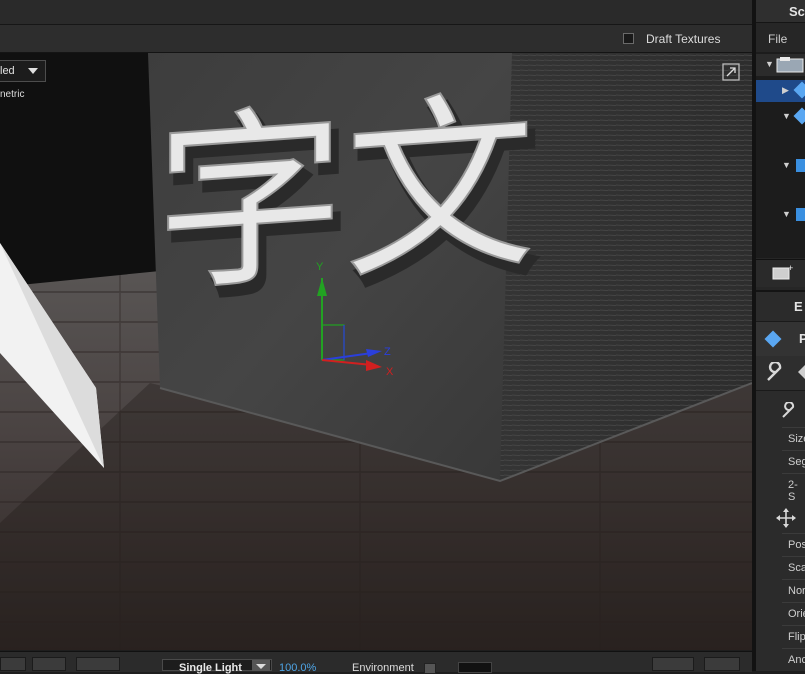  Describe the element at coordinates (383, 668) in the screenshot. I see `environment-label: Environment` at that location.